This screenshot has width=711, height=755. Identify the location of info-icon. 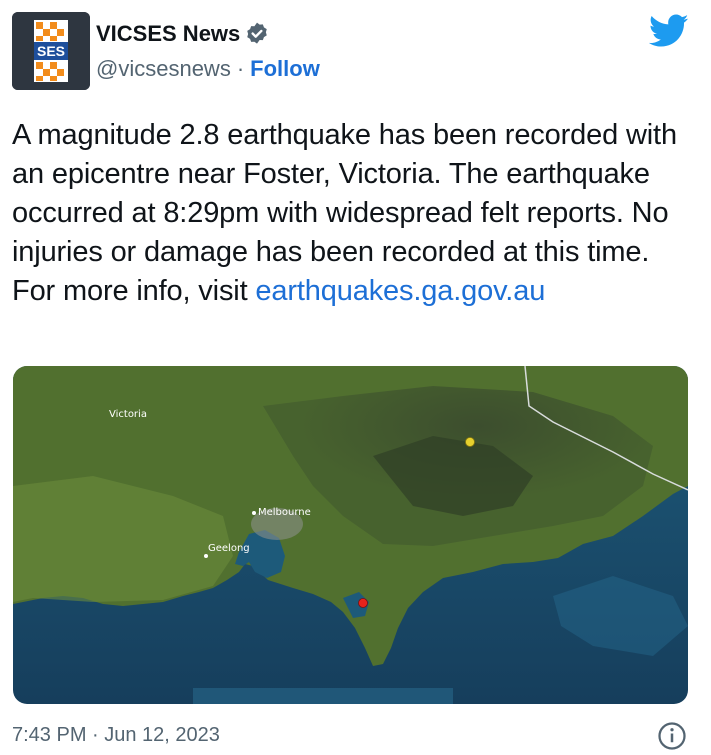
(672, 736).